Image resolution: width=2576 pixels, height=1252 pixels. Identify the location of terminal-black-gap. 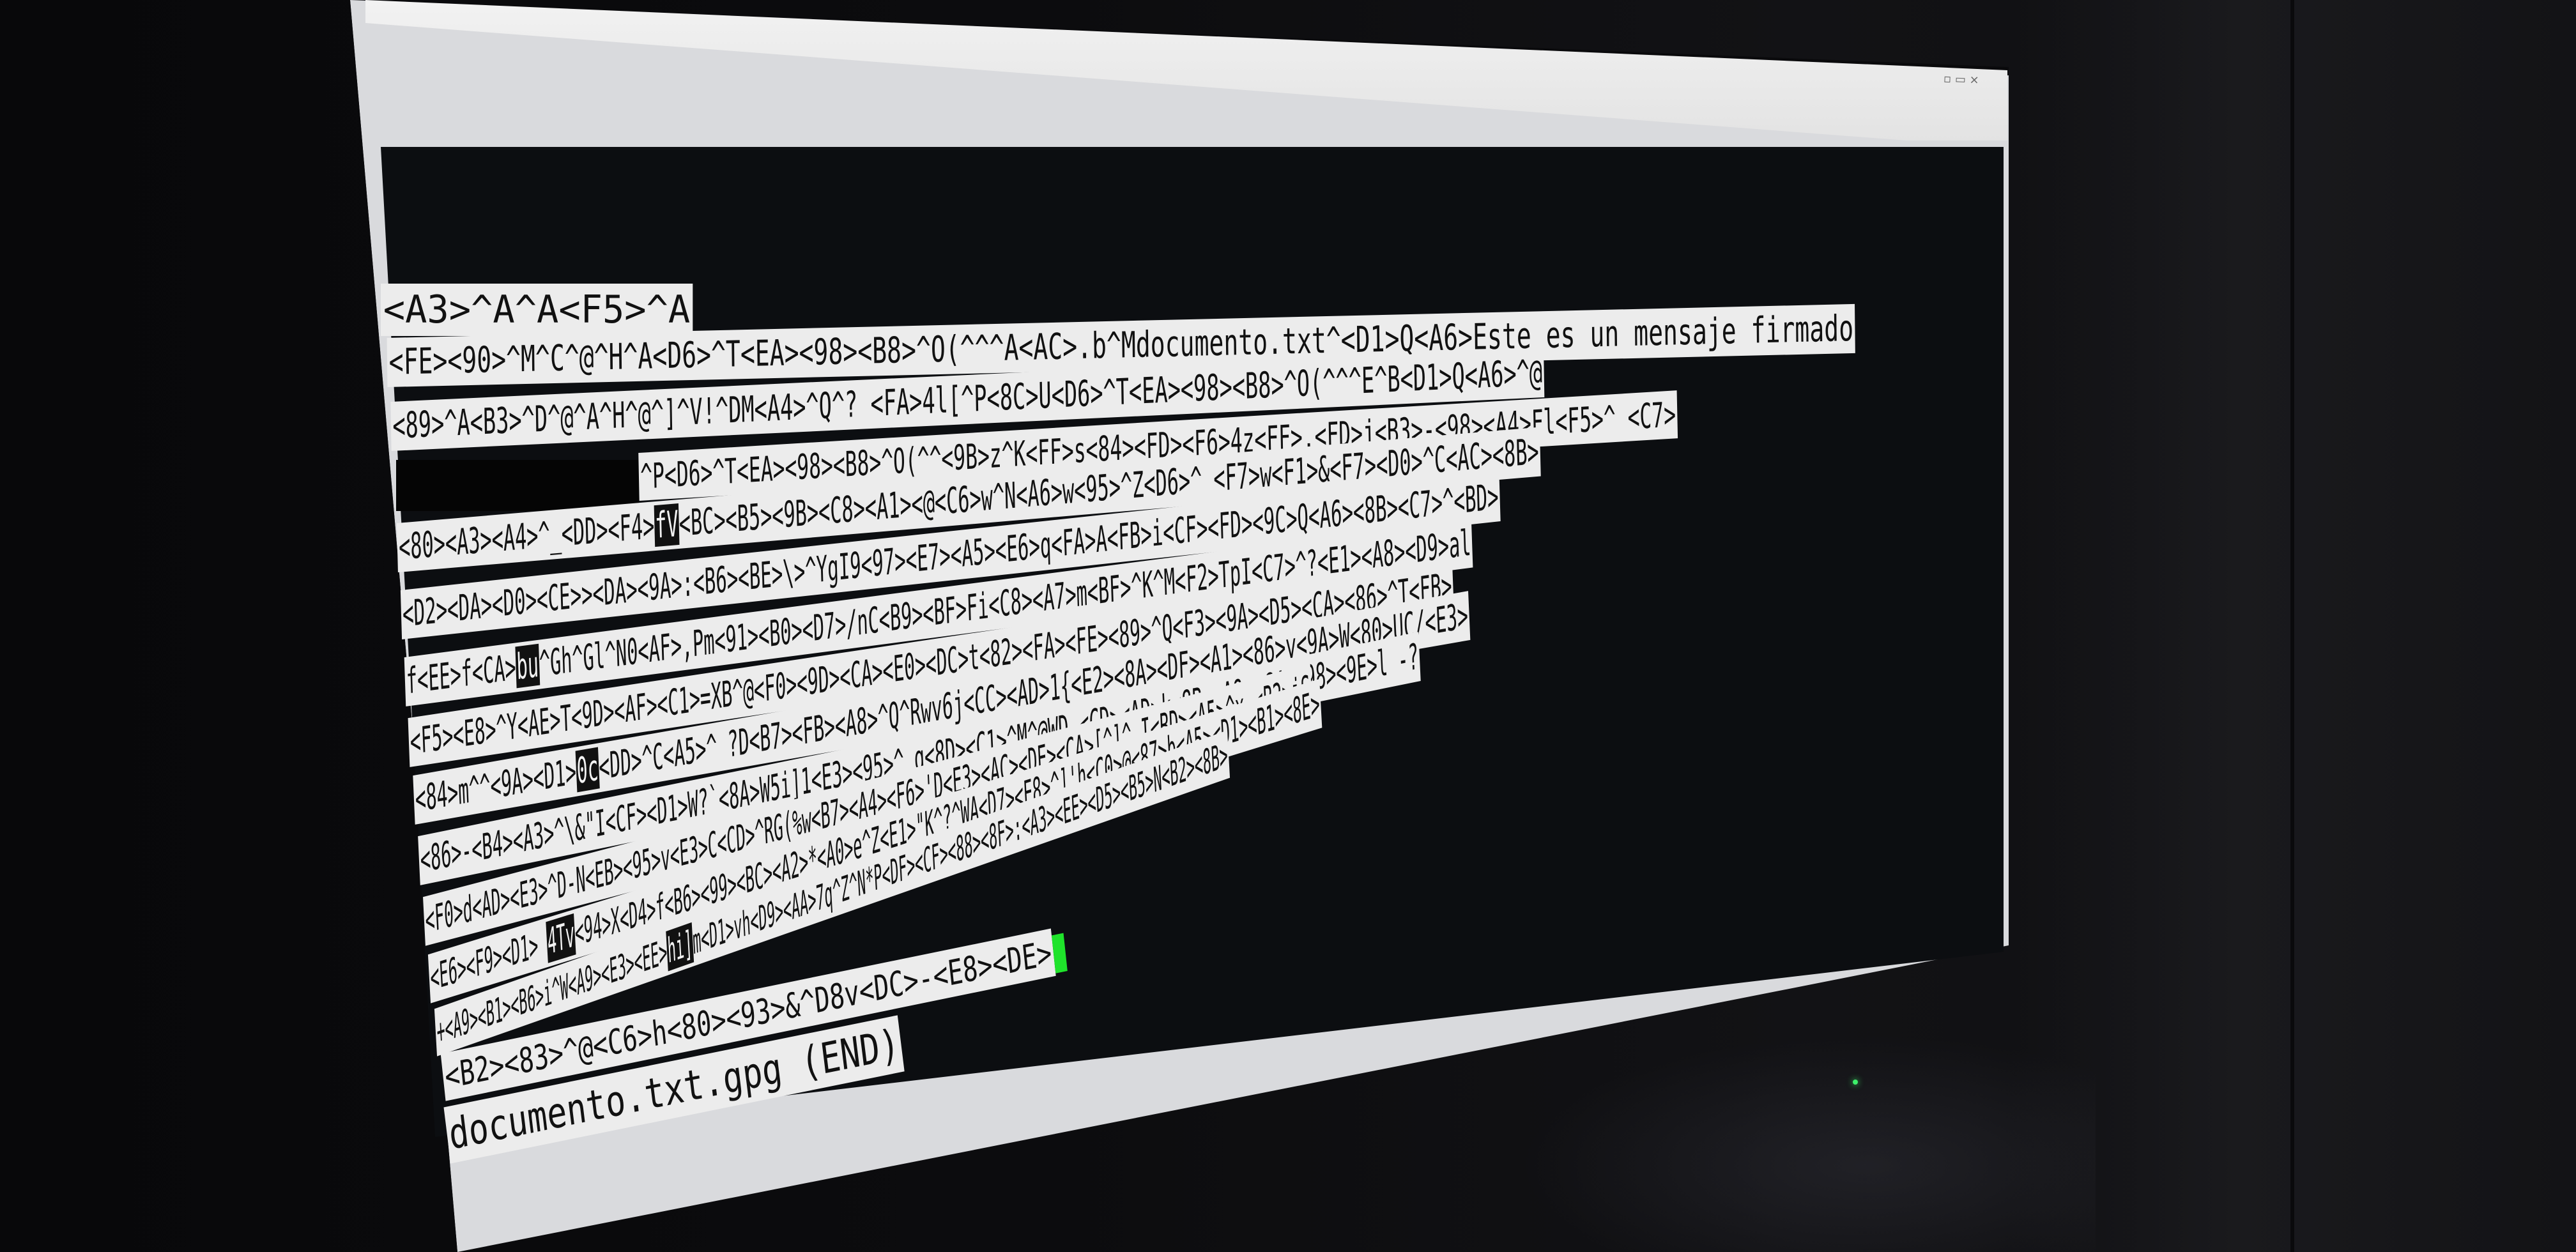
(517, 485).